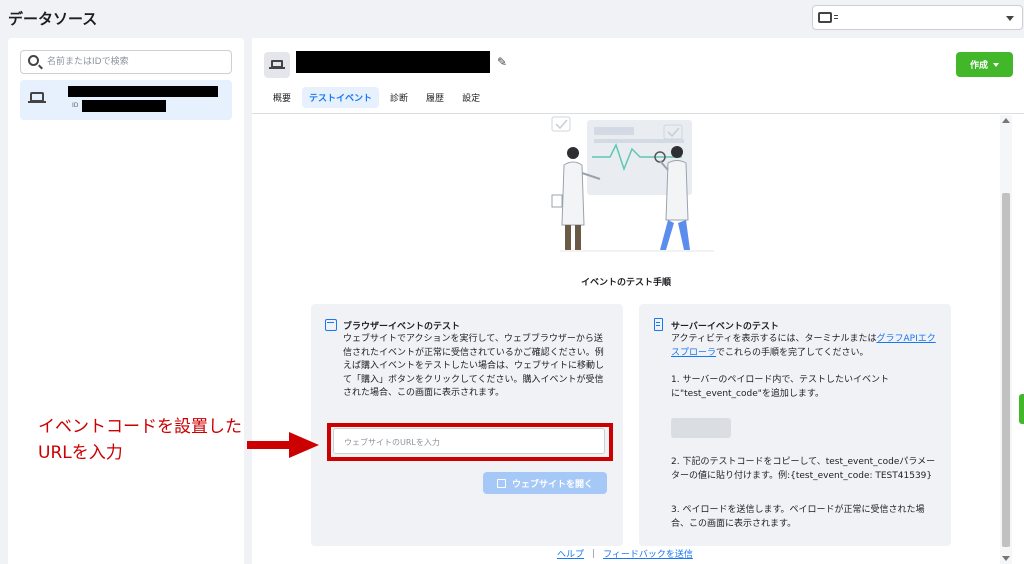  What do you see at coordinates (283, 445) in the screenshot?
I see `annotation-arrow-icon` at bounding box center [283, 445].